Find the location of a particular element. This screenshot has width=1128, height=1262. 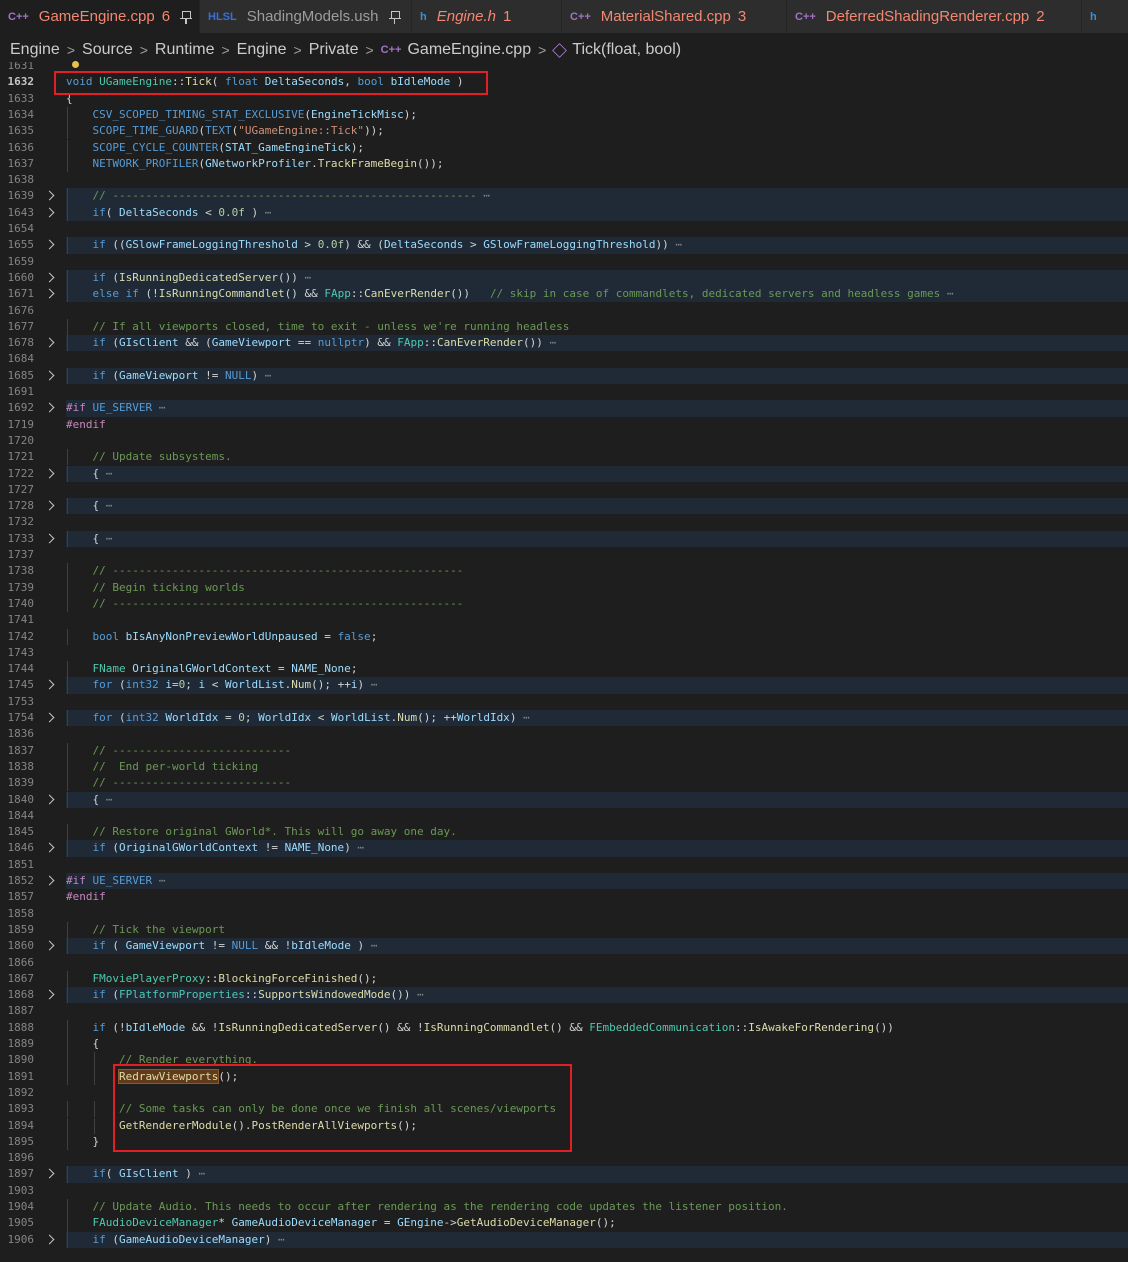

breadcrumb-item-runtime: Runtime is located at coordinates (185, 50).